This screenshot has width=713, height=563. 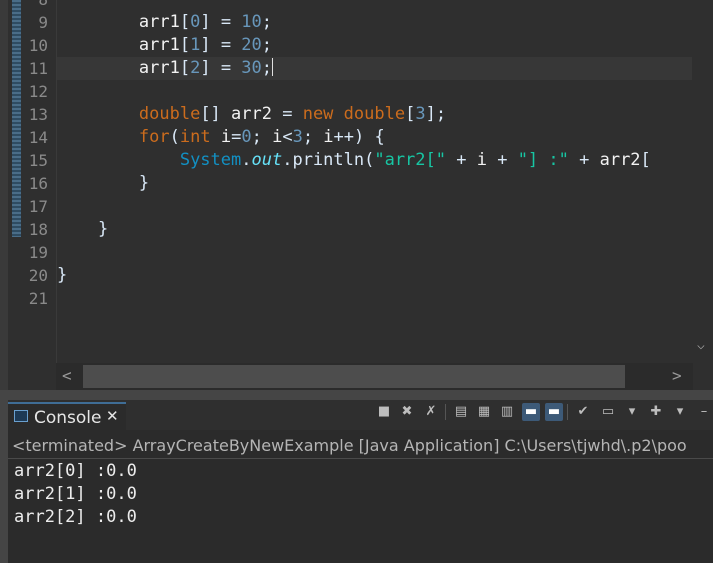 I want to click on close-icon: ✕, so click(x=112, y=416).